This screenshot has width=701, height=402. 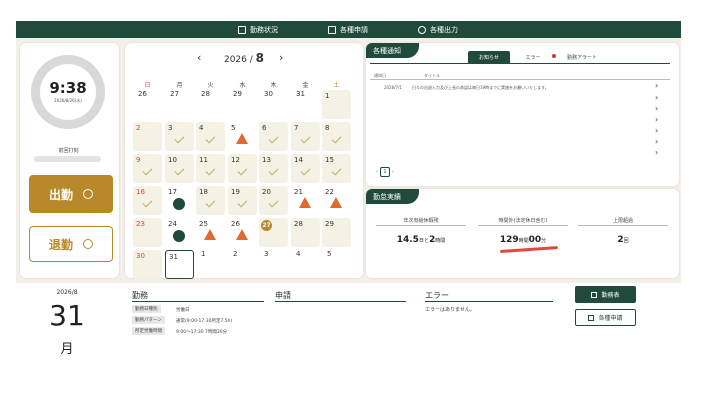 What do you see at coordinates (264, 128) in the screenshot?
I see `calendar-day-number: 6` at bounding box center [264, 128].